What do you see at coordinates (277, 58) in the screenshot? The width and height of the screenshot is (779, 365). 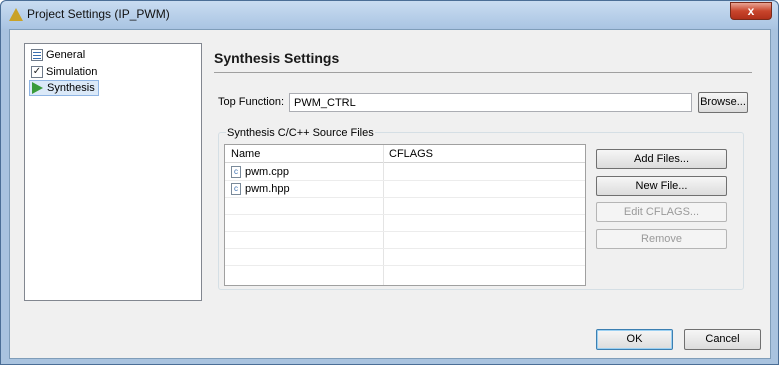 I see `page-title: Synthesis Settings` at bounding box center [277, 58].